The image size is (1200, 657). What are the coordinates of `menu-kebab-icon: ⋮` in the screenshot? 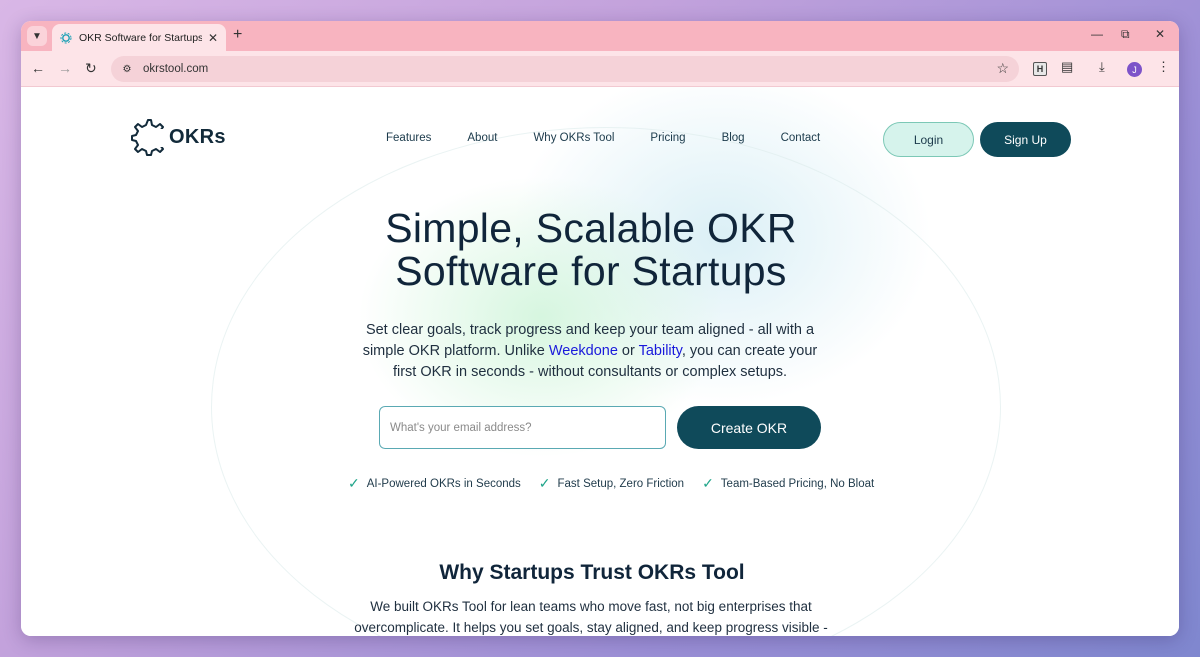 It's located at (1163, 67).